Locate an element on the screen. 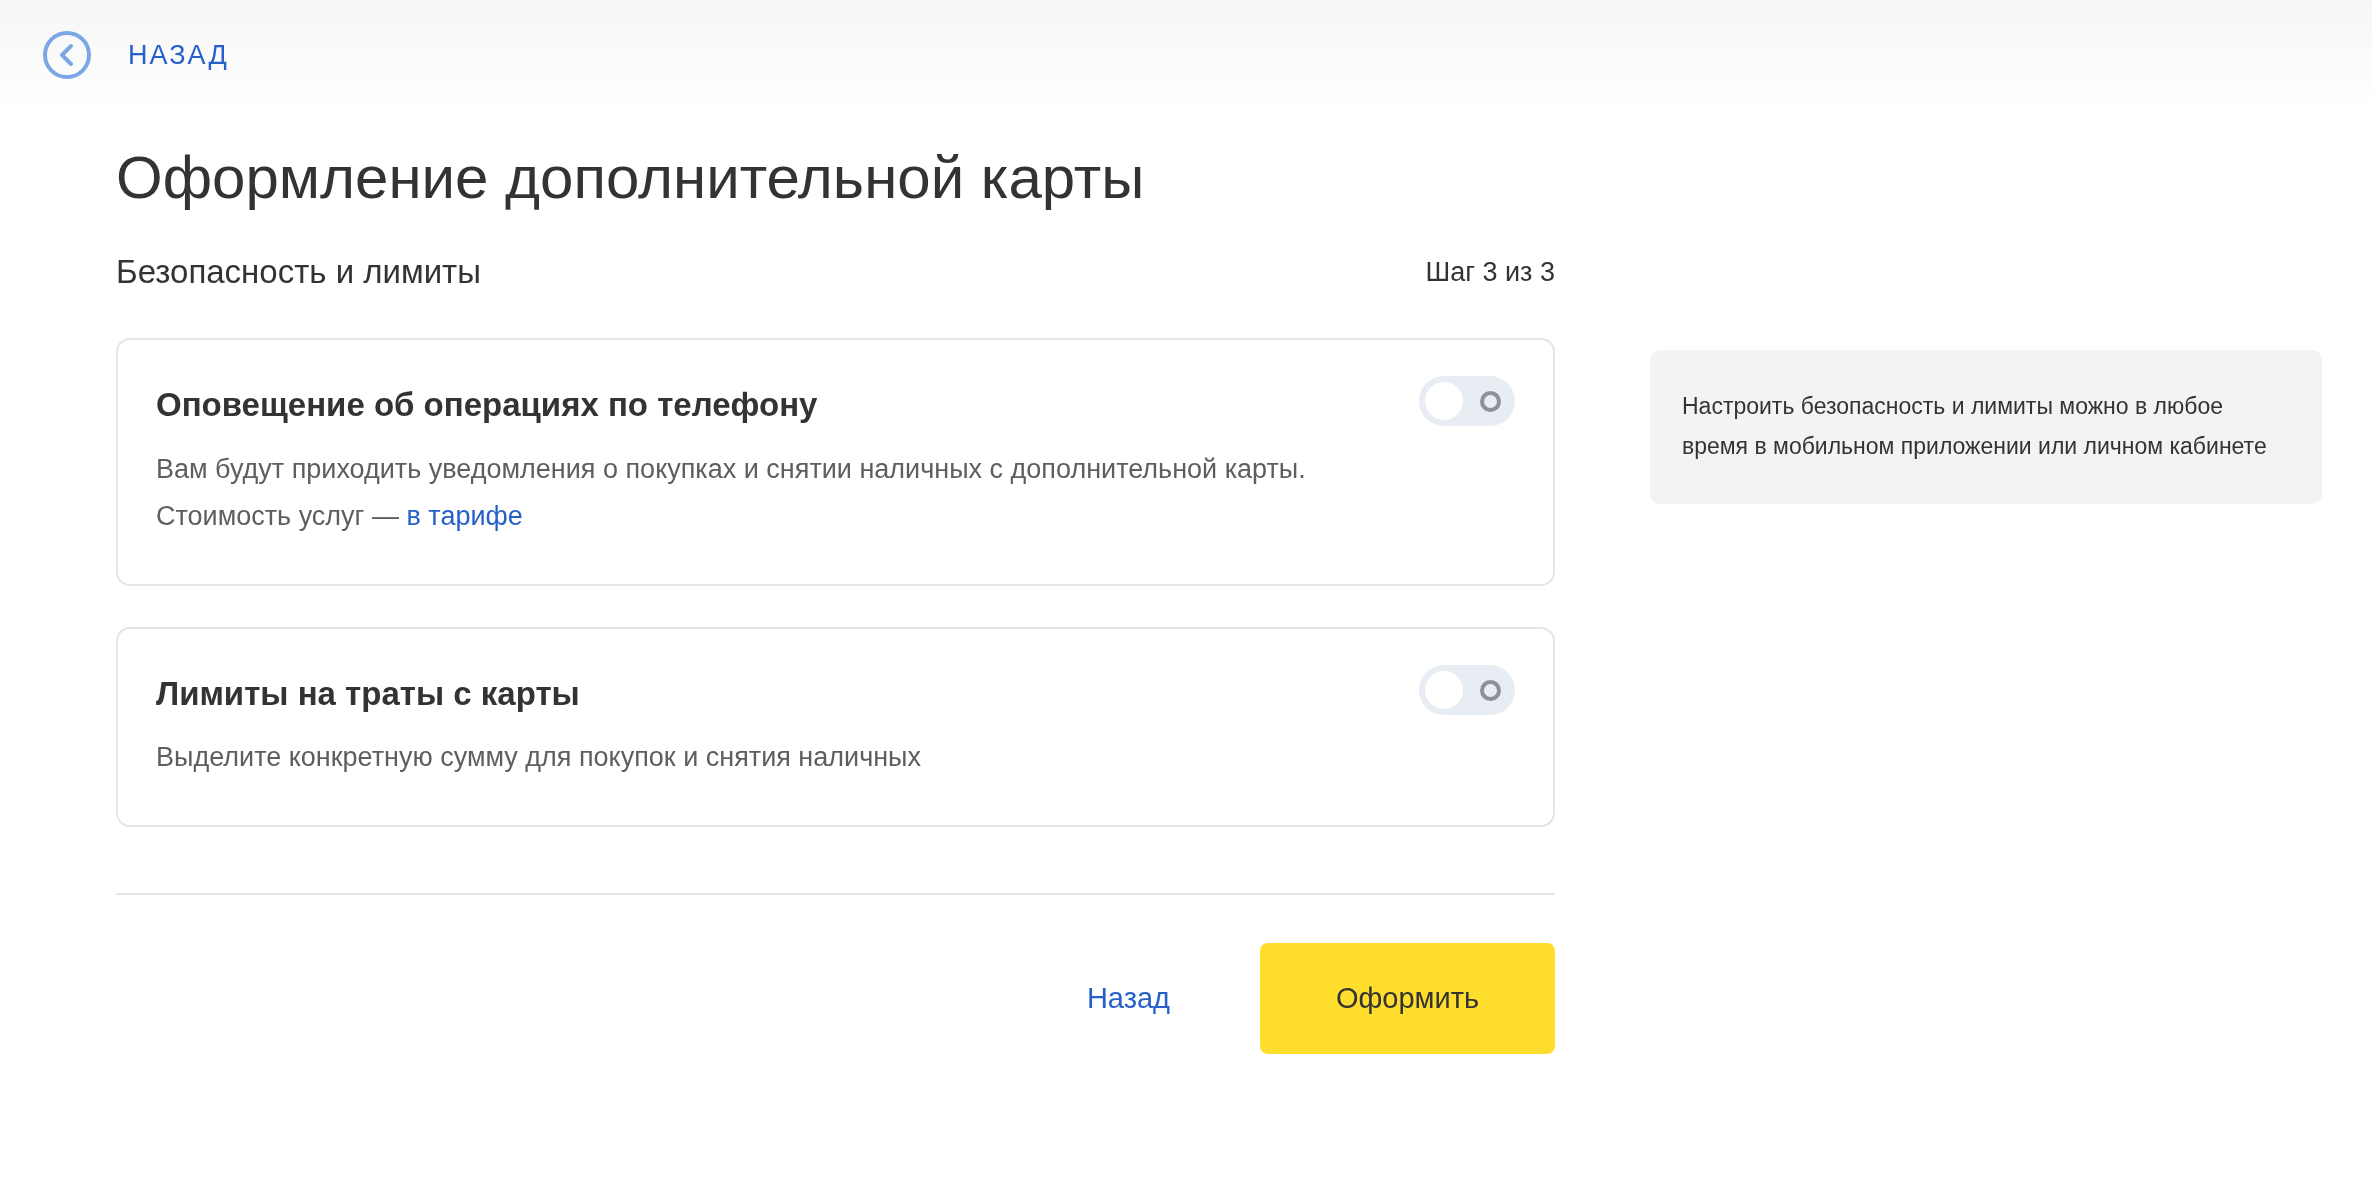  back-button: Назад is located at coordinates (1128, 998).